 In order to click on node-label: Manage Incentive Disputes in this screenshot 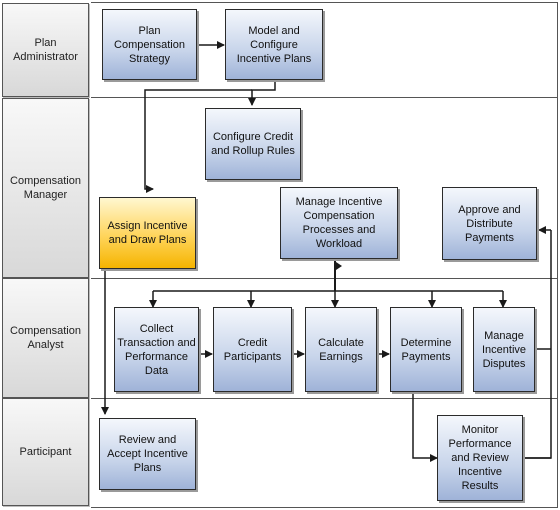, I will do `click(504, 349)`.